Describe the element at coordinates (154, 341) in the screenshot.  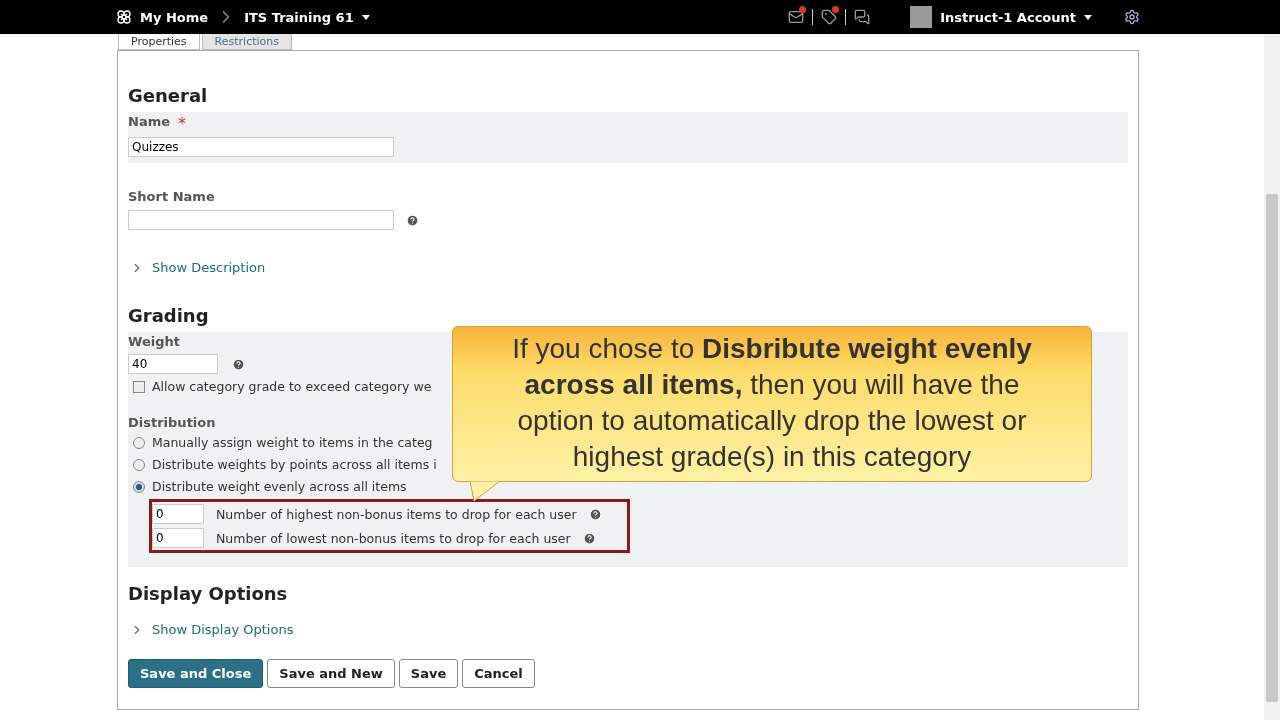
I see `field-label: Weight` at that location.